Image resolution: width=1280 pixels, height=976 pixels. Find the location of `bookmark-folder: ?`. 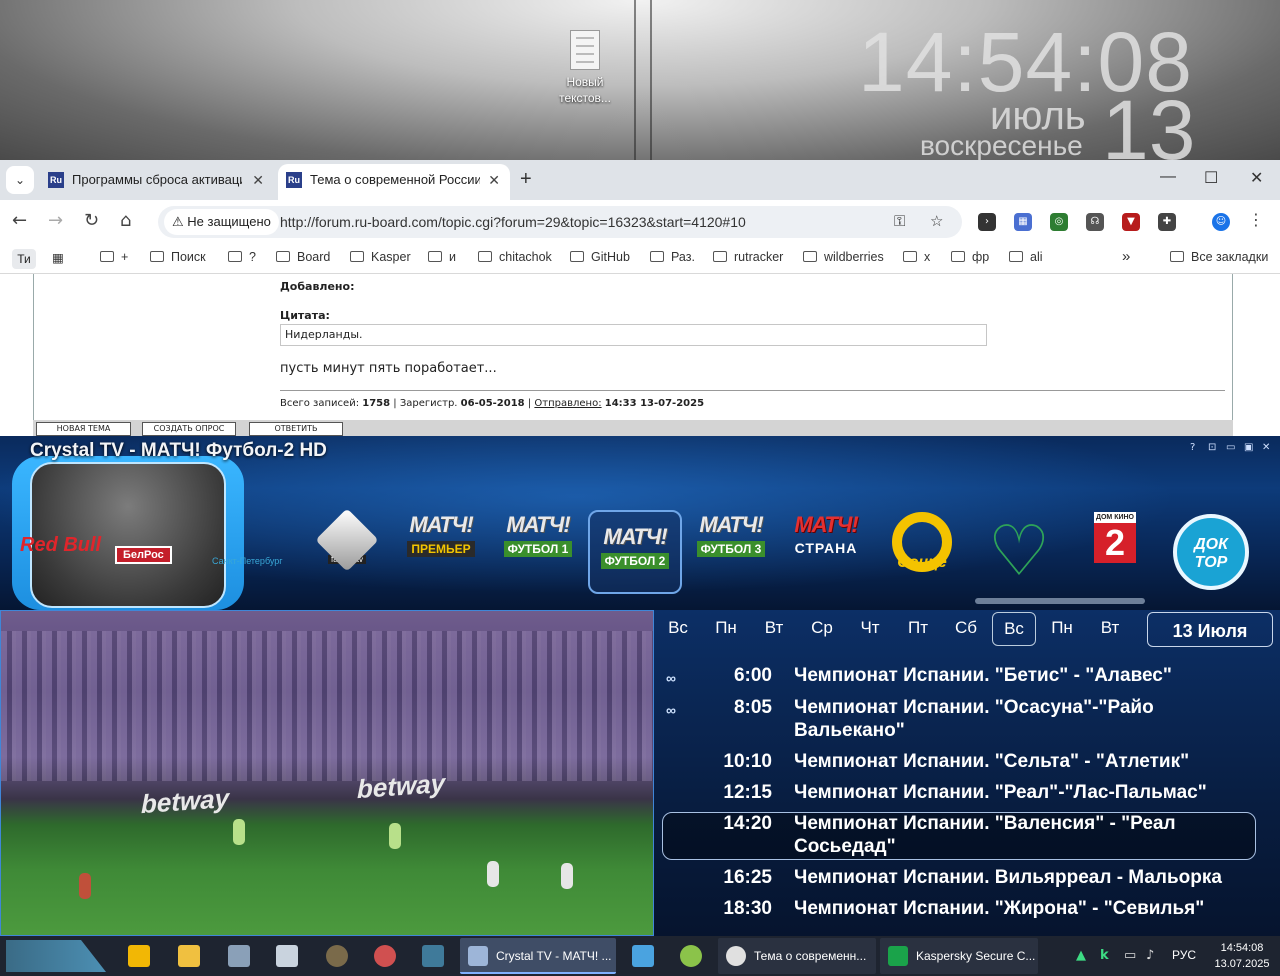

bookmark-folder: ? is located at coordinates (242, 257).